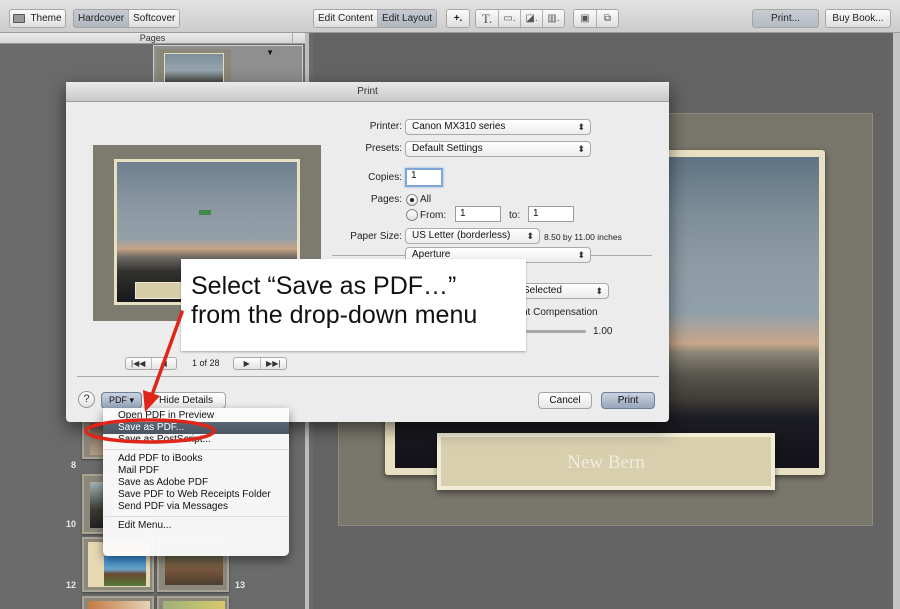 The height and width of the screenshot is (609, 900). What do you see at coordinates (565, 400) in the screenshot?
I see `cancel-button: Cancel` at bounding box center [565, 400].